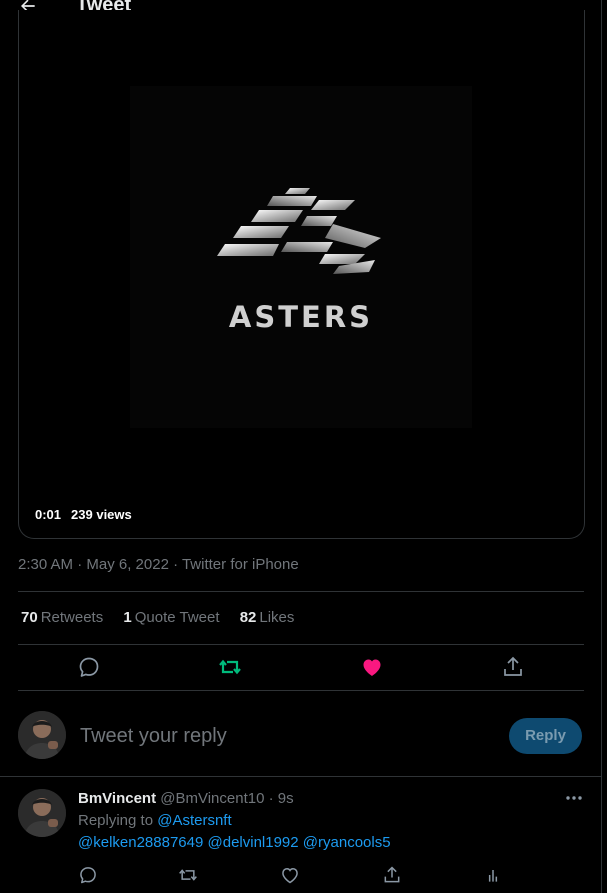 This screenshot has width=607, height=893. I want to click on quotes-stat: 1 Quote Tweet, so click(171, 617).